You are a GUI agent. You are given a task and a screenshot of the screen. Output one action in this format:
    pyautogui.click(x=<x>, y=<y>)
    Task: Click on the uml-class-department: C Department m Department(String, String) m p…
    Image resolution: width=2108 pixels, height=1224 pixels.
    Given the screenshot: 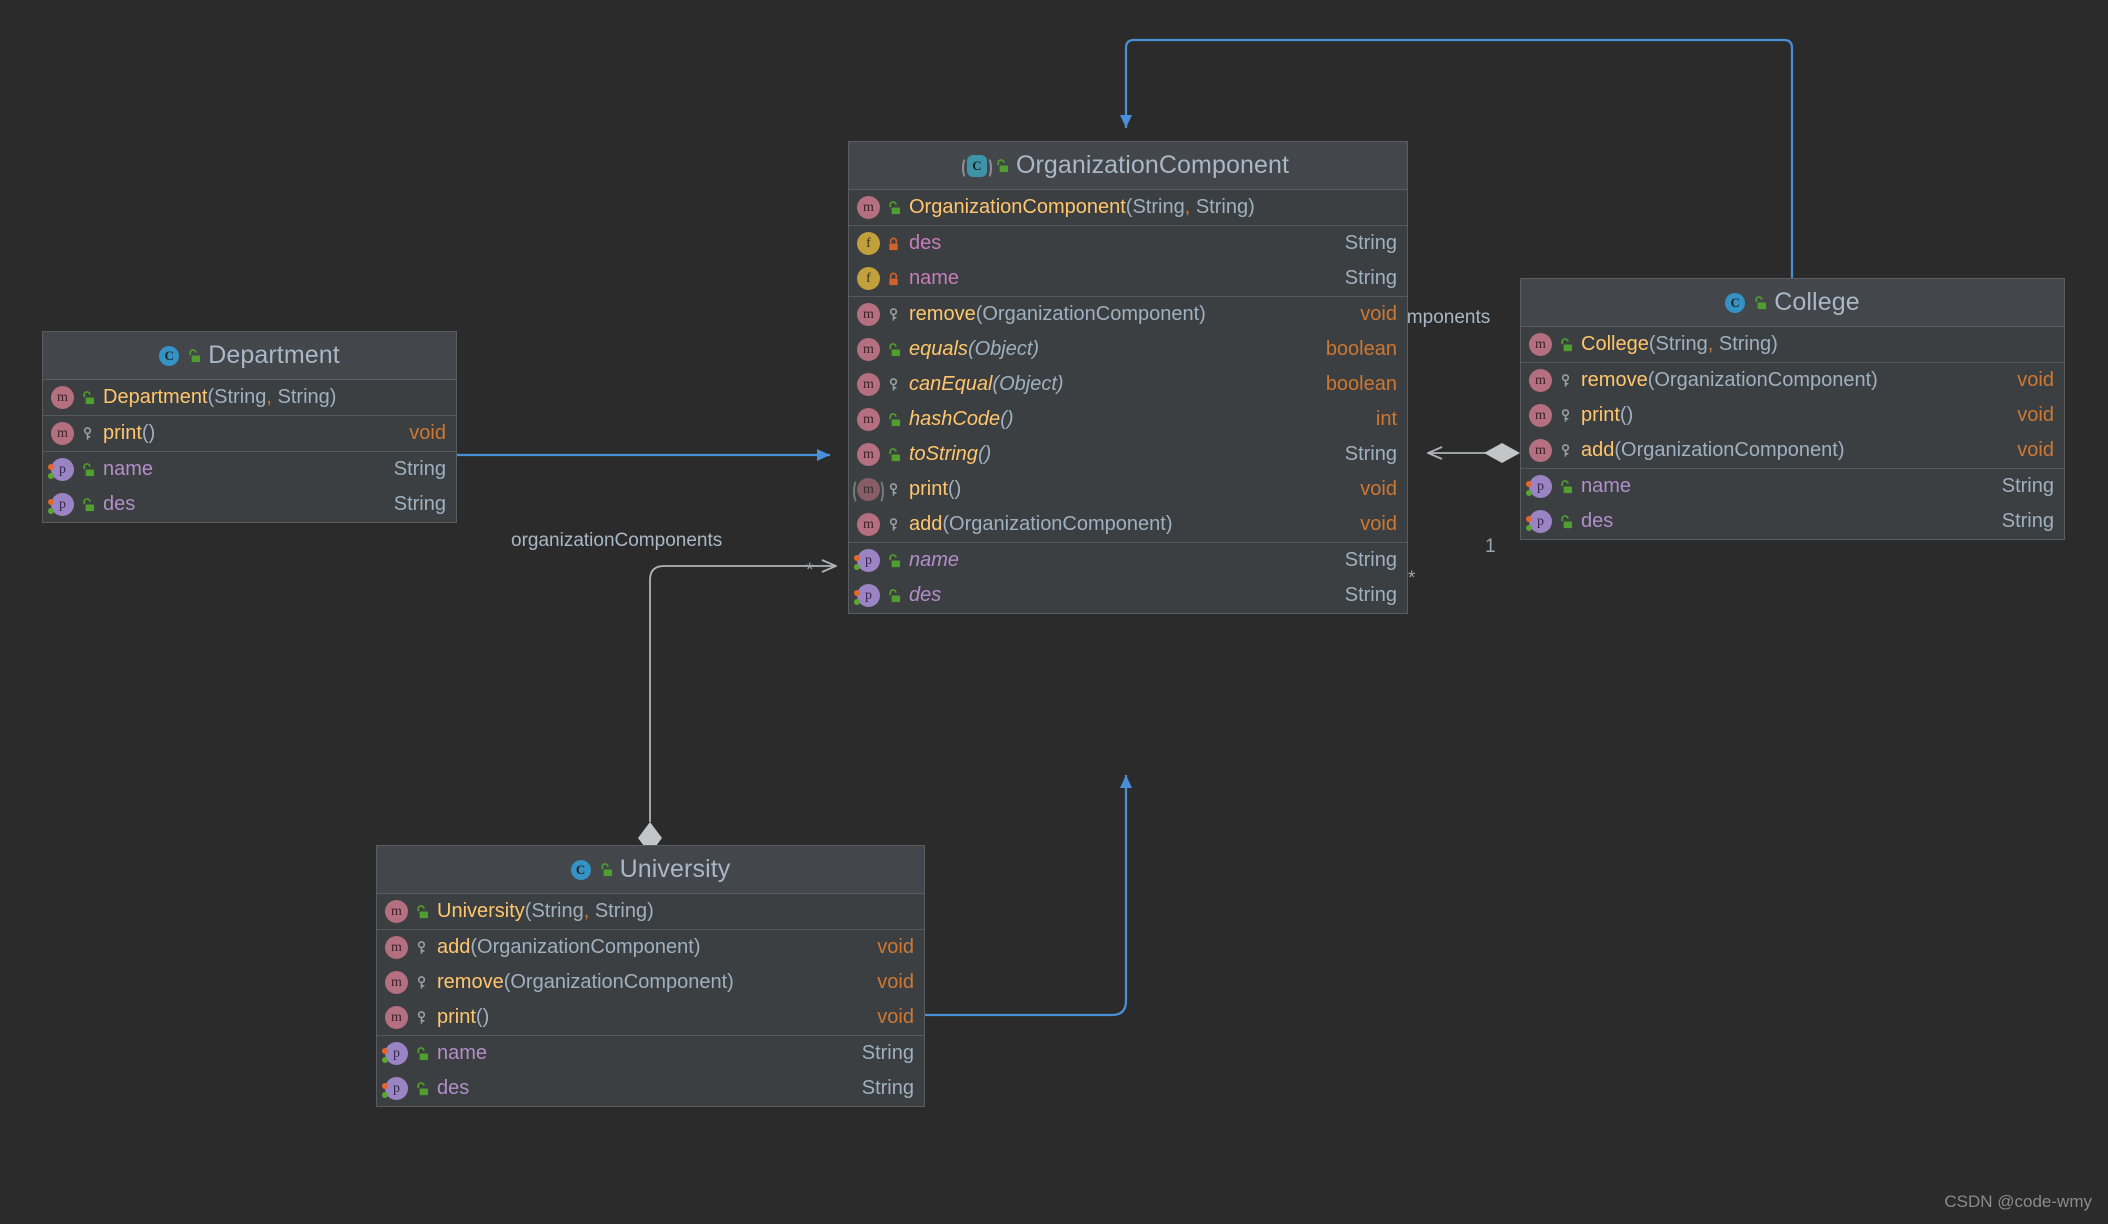 What is the action you would take?
    pyautogui.click(x=249, y=427)
    